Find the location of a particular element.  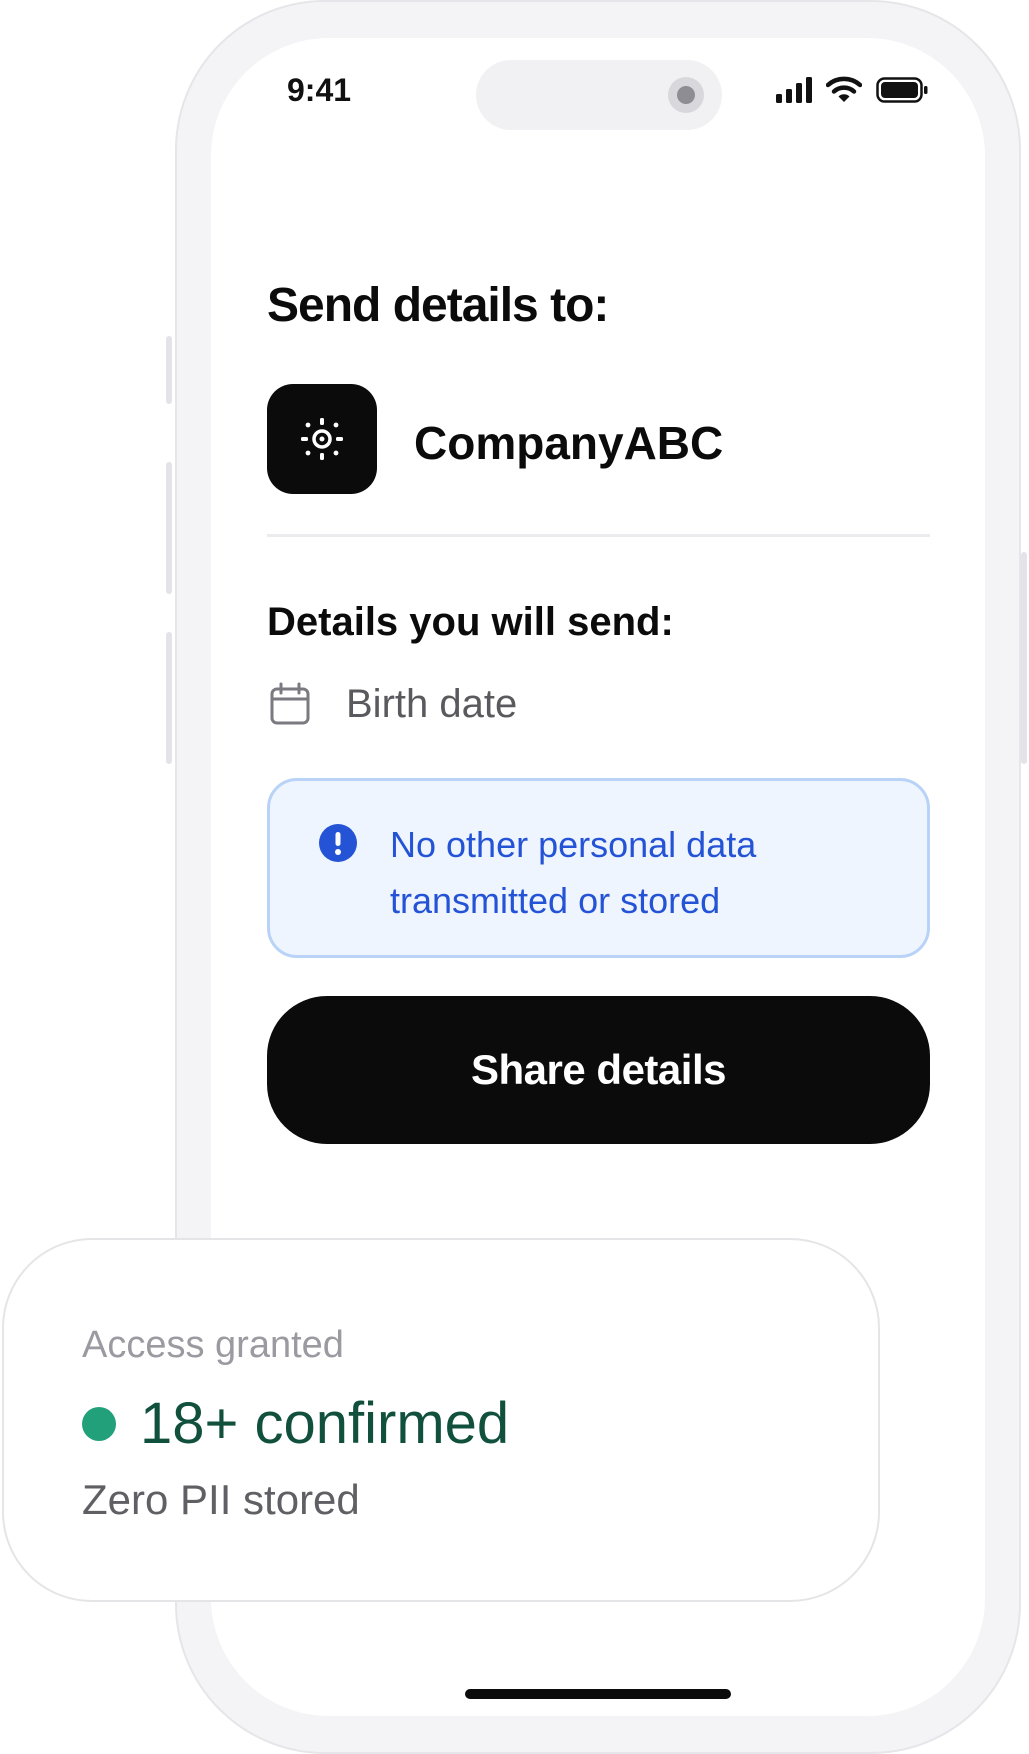

card-label: Access granted is located at coordinates (213, 1345).